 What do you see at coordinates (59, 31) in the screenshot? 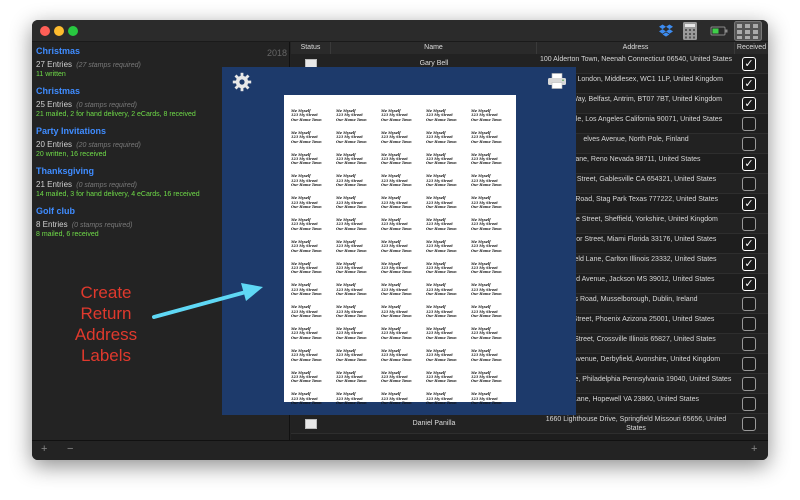
I see `minimize-window-button` at bounding box center [59, 31].